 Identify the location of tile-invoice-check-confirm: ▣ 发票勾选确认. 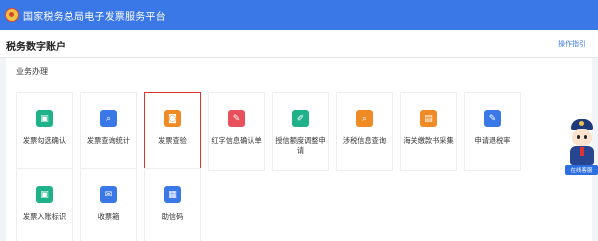
(44, 131).